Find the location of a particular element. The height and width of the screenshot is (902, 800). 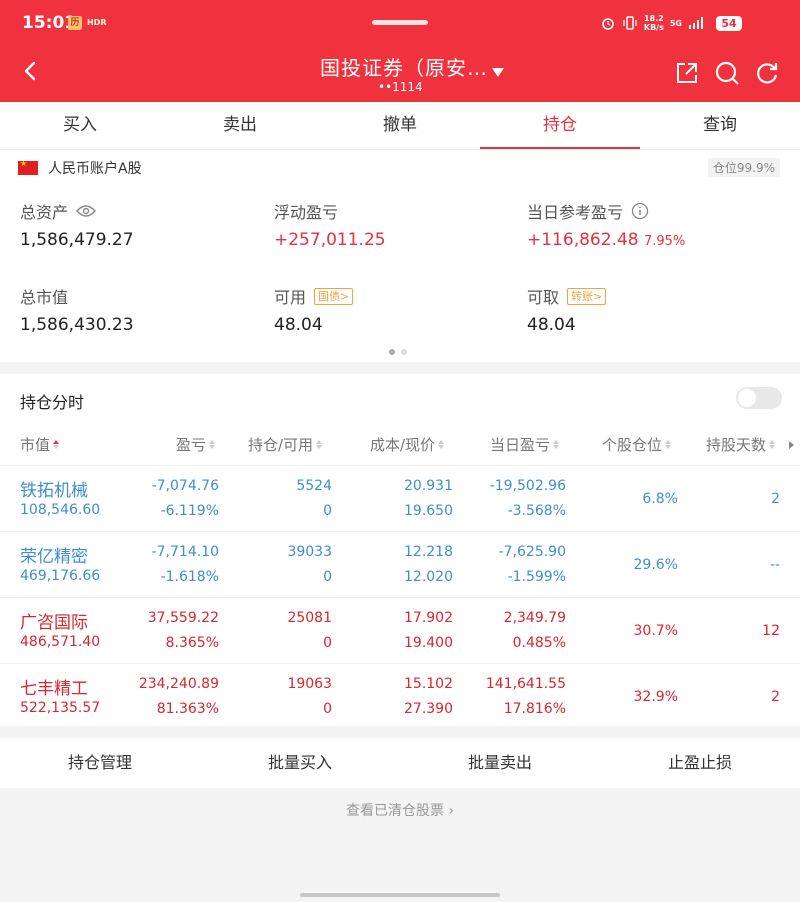

stock-name: 铁拓机械 is located at coordinates (54, 491).